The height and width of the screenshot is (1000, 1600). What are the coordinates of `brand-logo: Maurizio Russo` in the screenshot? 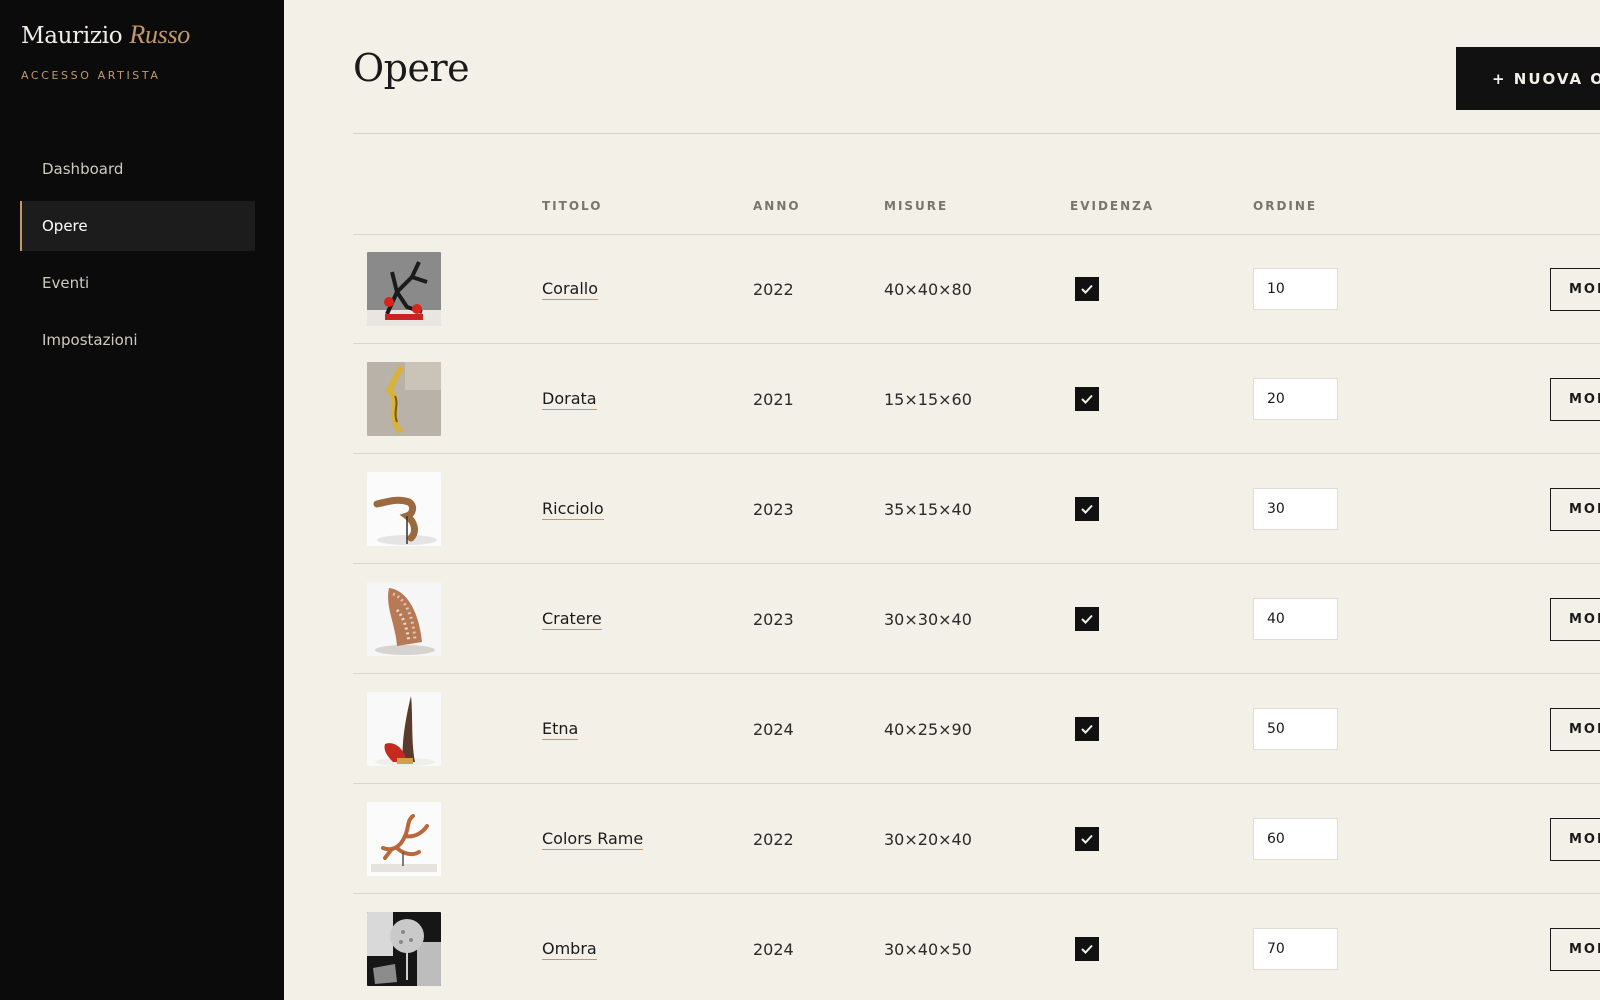 It's located at (105, 35).